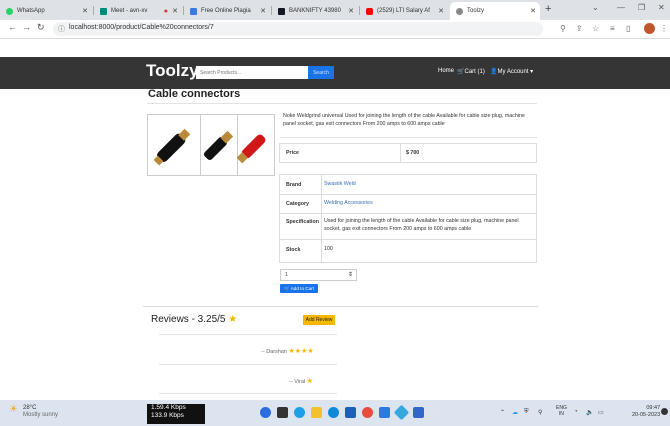 This screenshot has height=426, width=670. What do you see at coordinates (33, 411) in the screenshot?
I see `weather-widget: ☀ 28°C Mostly sunny` at bounding box center [33, 411].